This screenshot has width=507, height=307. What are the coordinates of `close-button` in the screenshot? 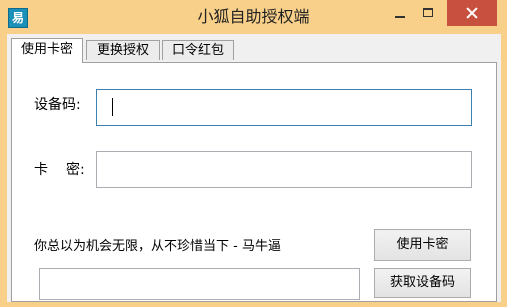 It's located at (472, 13).